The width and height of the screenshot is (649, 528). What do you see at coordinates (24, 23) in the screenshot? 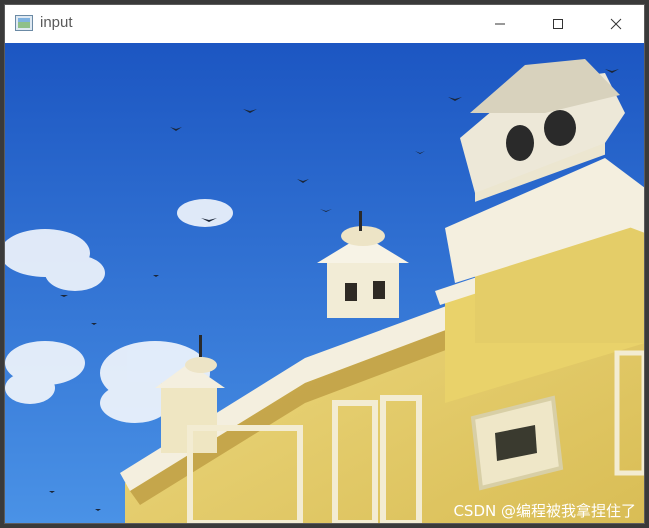
I see `image-window-icon` at bounding box center [24, 23].